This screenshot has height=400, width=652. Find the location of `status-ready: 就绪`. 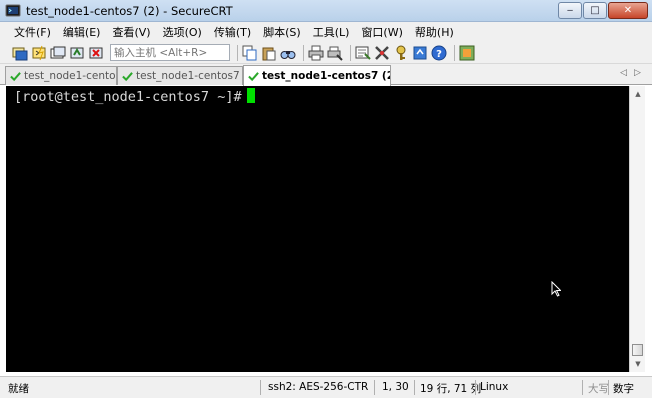

status-ready: 就绪 is located at coordinates (18, 389).